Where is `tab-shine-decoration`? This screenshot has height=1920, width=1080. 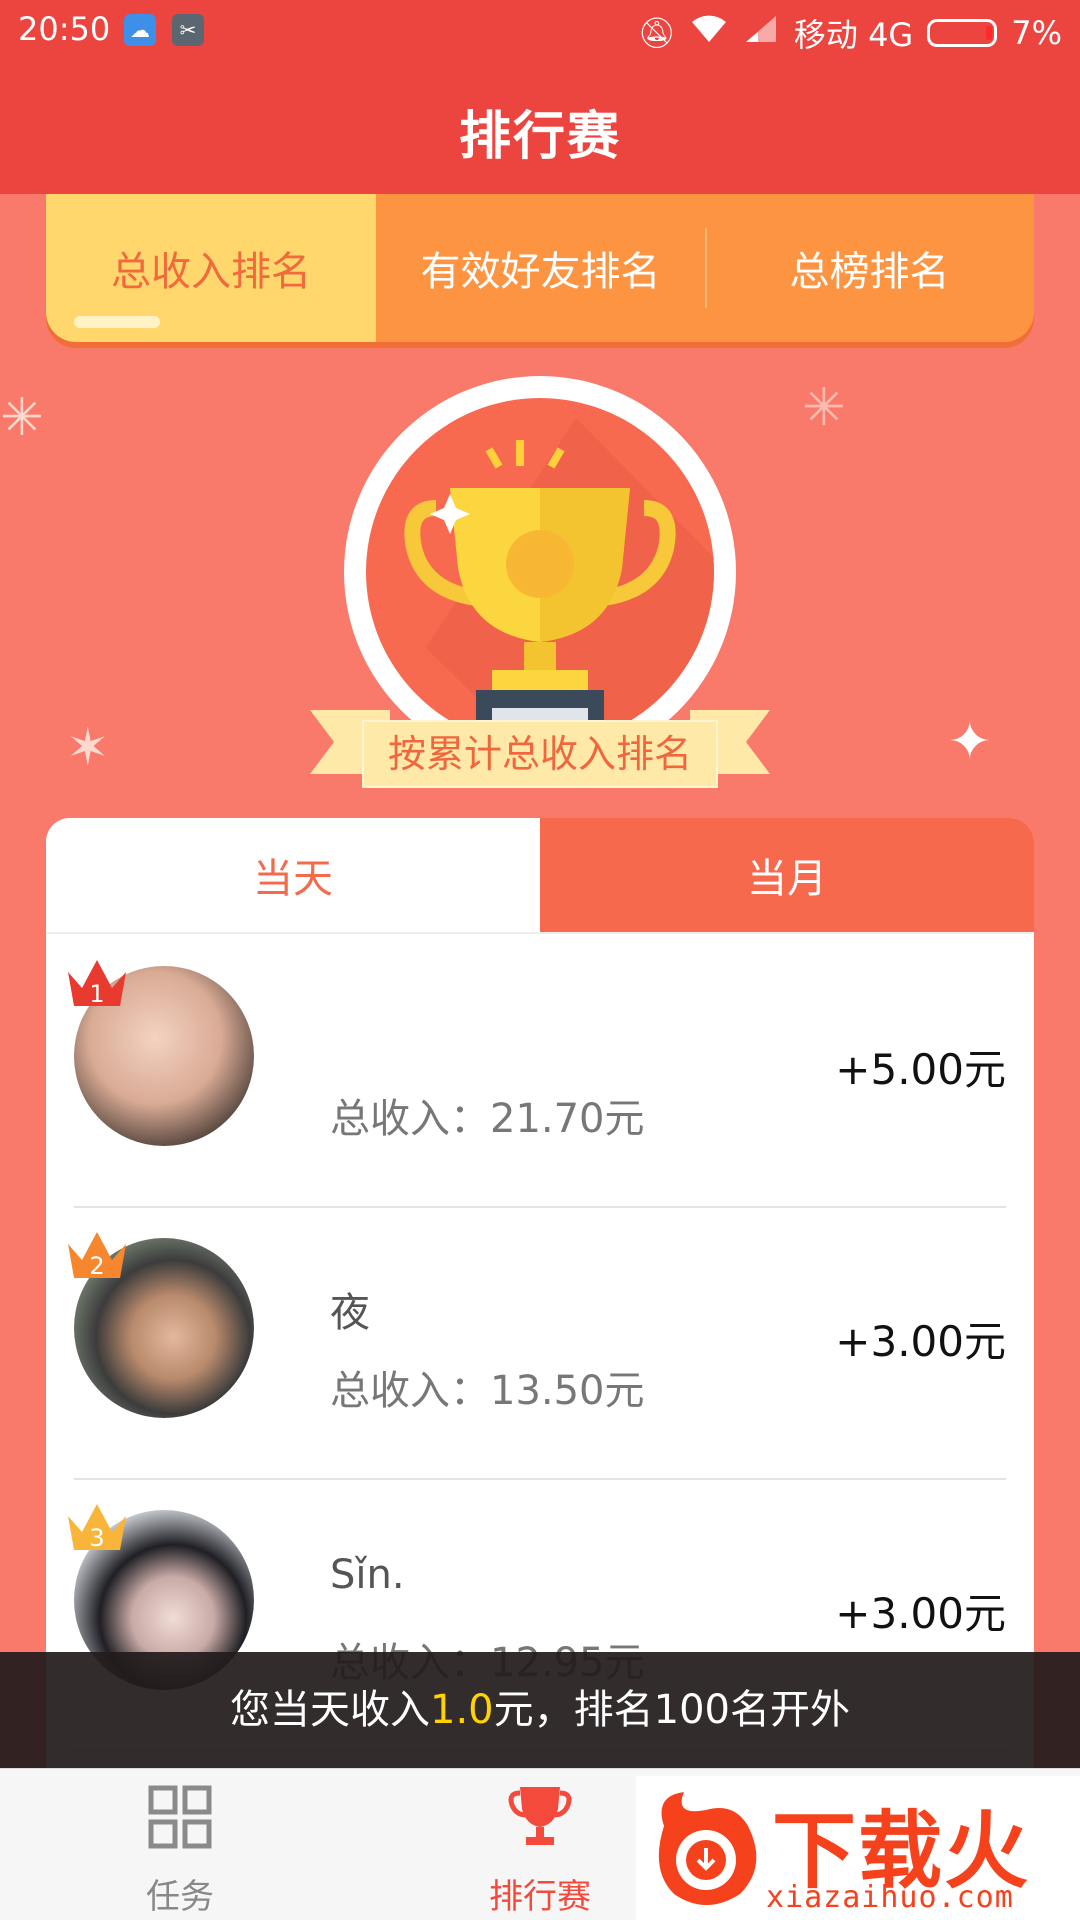
tab-shine-decoration is located at coordinates (117, 322).